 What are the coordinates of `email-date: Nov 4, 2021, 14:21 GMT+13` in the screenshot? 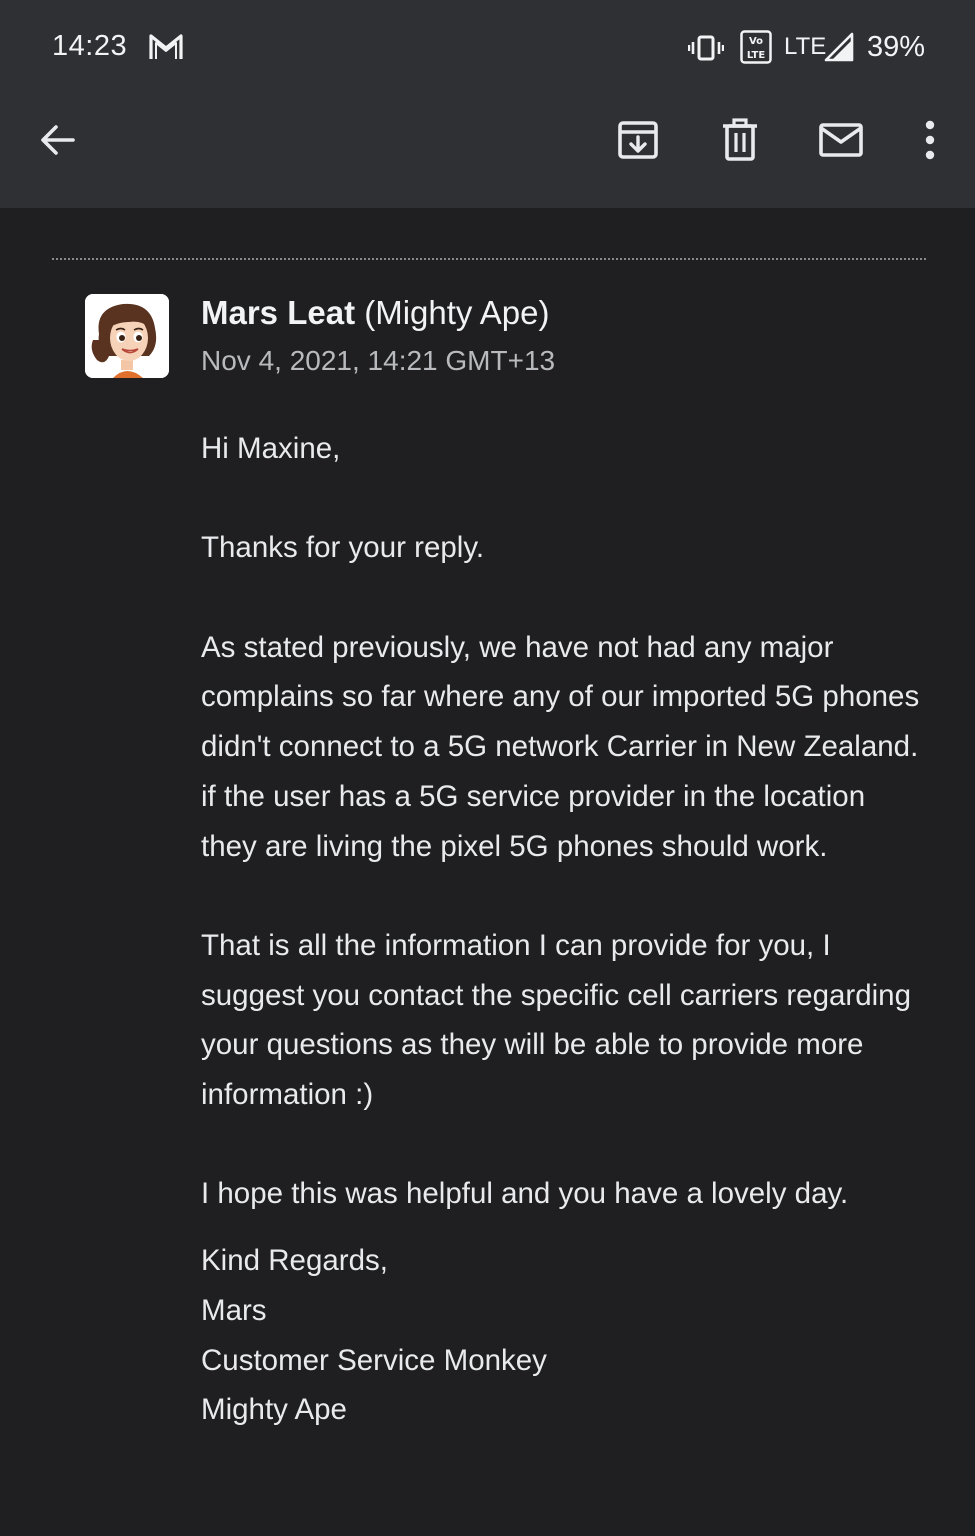 It's located at (378, 360).